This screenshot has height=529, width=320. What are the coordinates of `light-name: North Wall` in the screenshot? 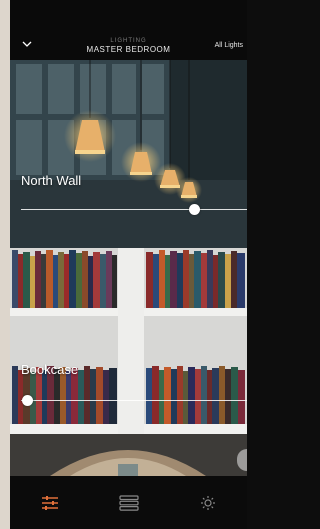 It's located at (51, 180).